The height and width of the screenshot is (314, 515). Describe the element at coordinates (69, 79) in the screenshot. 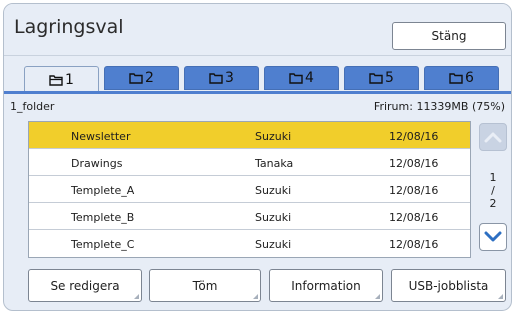

I see `tab-label: 1` at that location.